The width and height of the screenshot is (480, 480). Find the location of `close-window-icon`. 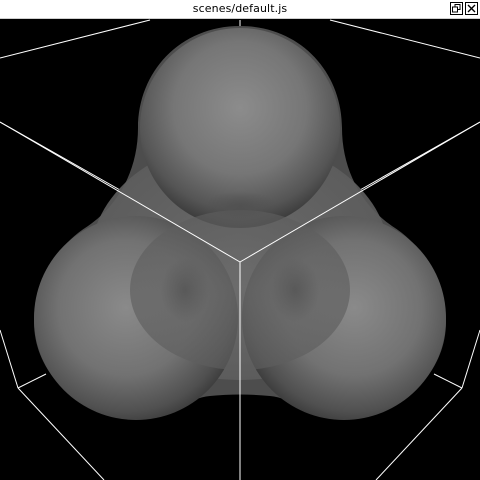

close-window-icon is located at coordinates (471, 8).